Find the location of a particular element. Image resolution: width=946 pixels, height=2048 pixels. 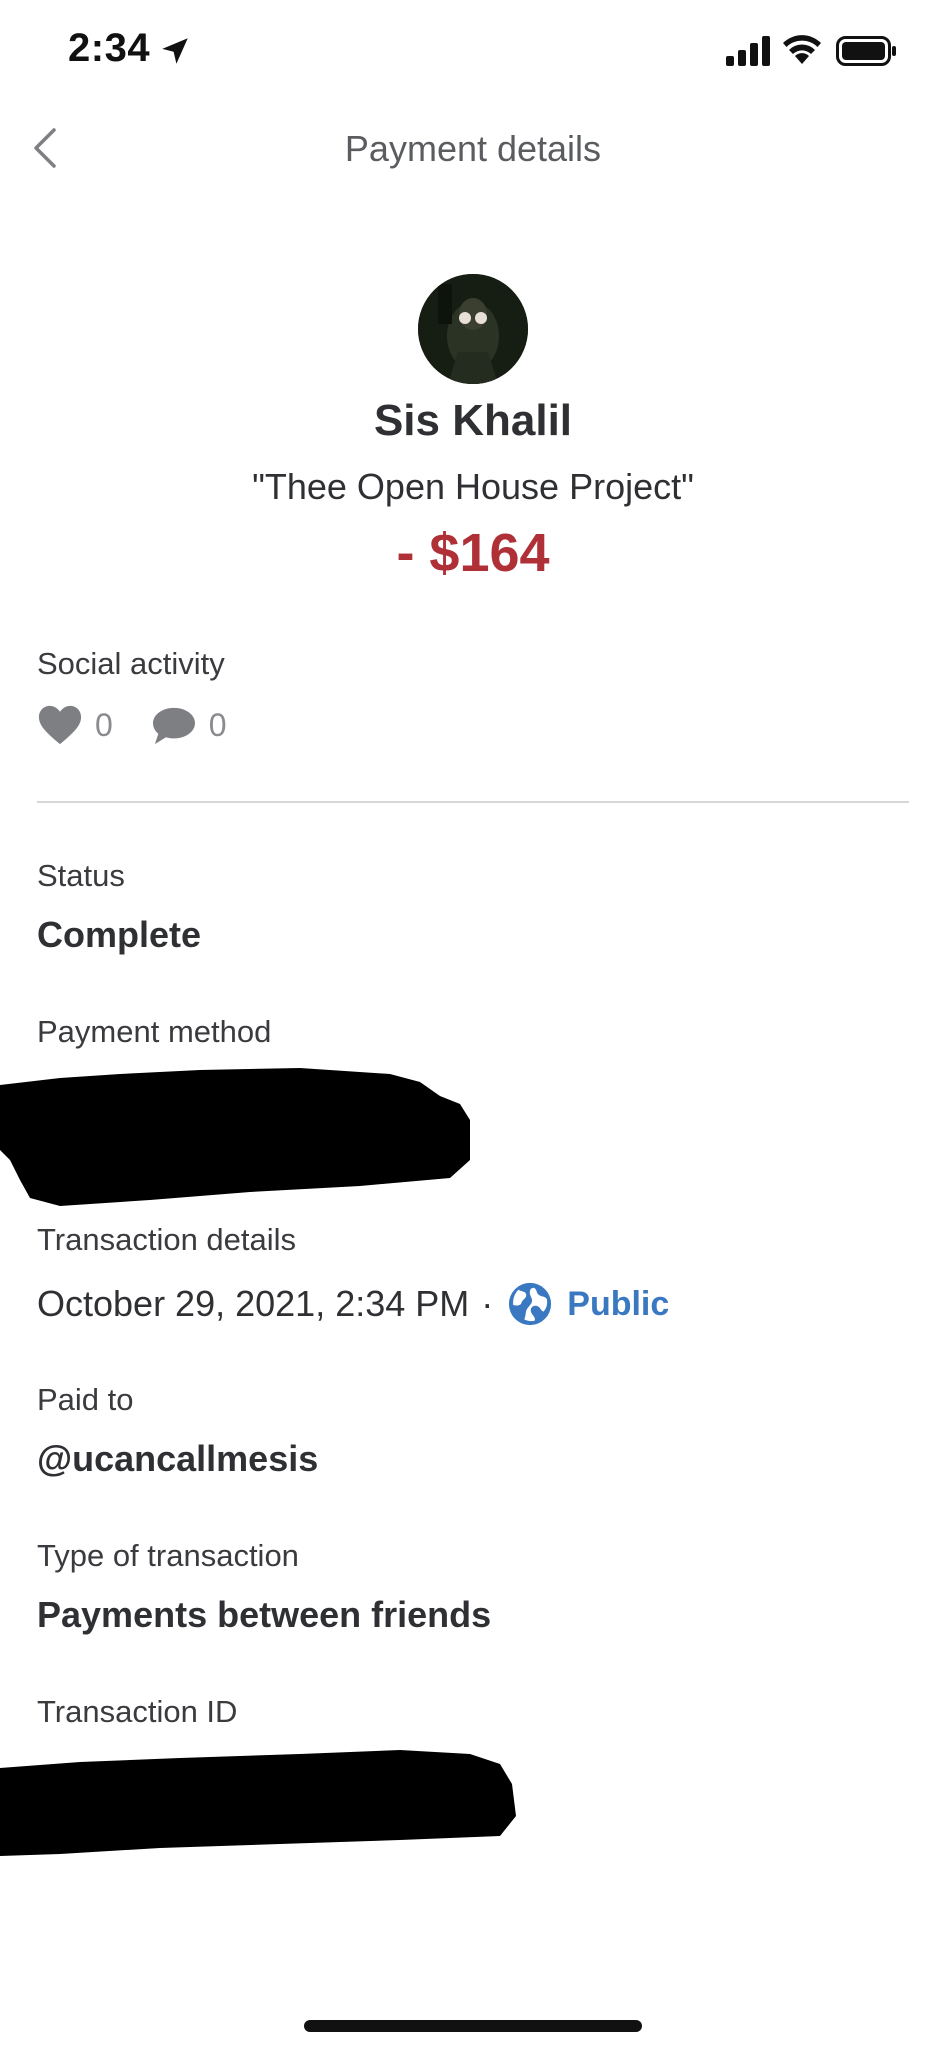

paid-to-username: @ucancallmesis is located at coordinates (177, 1459).